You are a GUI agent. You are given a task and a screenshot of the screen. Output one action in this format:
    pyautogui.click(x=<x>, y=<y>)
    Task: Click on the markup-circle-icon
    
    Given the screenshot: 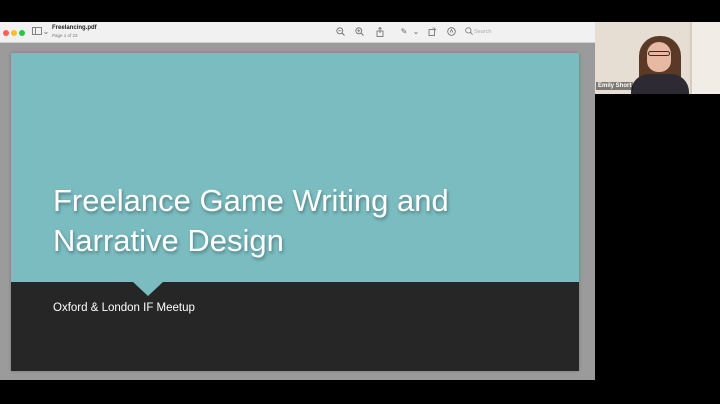 What is the action you would take?
    pyautogui.click(x=451, y=32)
    